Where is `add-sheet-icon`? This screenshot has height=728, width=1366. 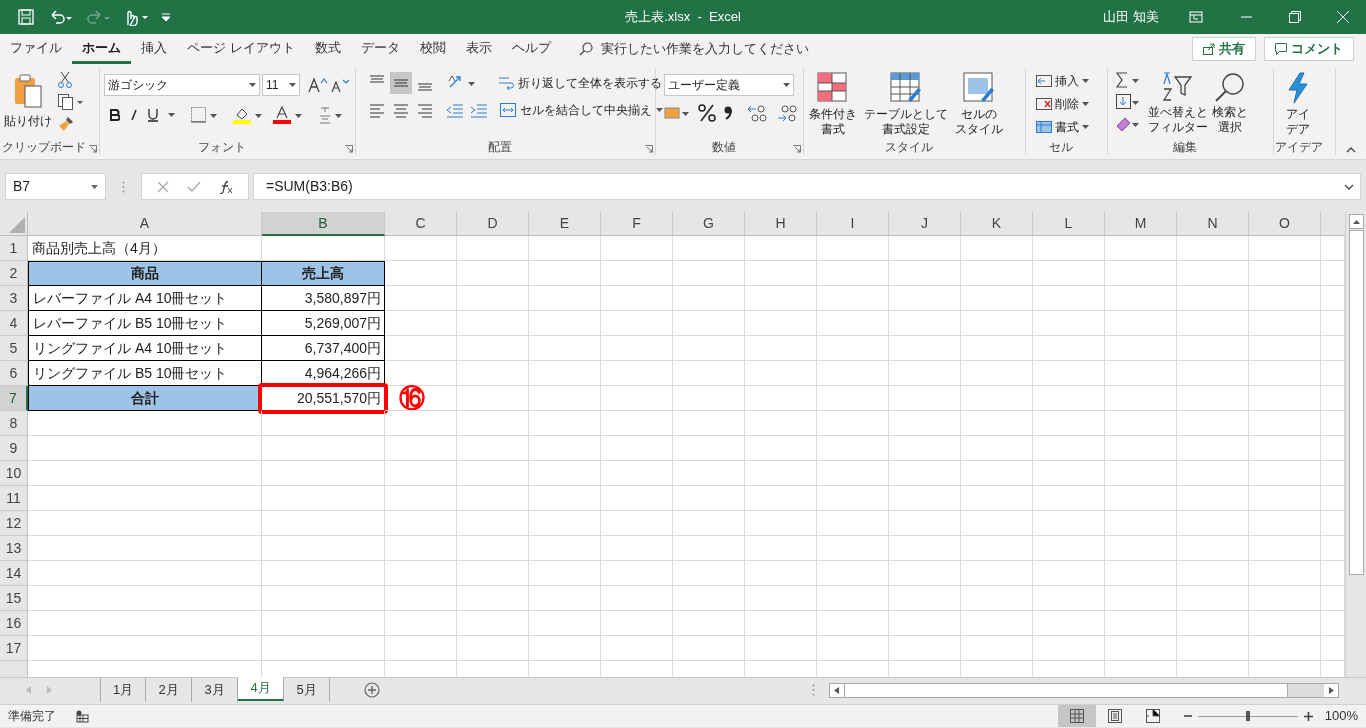 add-sheet-icon is located at coordinates (372, 690).